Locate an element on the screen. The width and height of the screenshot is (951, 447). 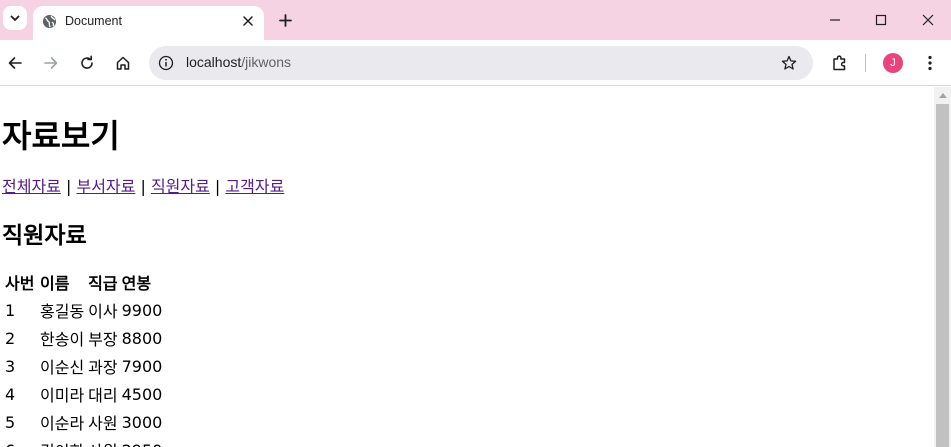
link-employee-data: 직원자료 is located at coordinates (180, 186).